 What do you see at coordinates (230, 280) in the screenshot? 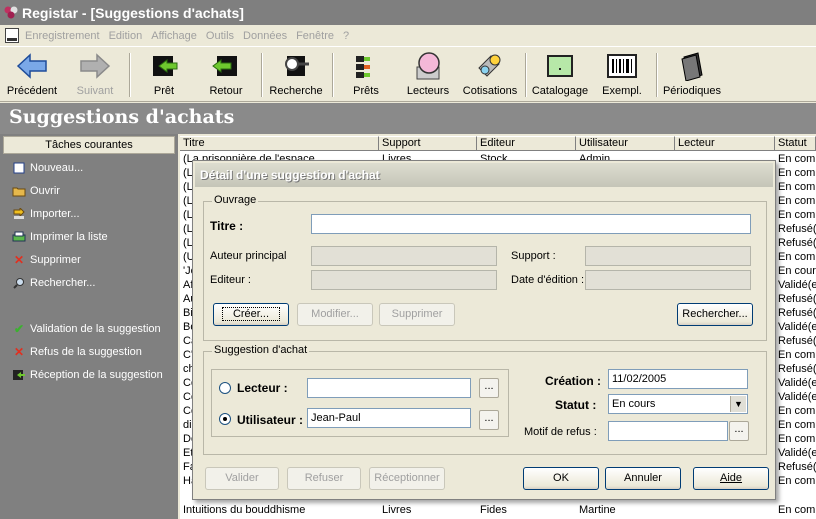
I see `editeur-label: Editeur :` at bounding box center [230, 280].